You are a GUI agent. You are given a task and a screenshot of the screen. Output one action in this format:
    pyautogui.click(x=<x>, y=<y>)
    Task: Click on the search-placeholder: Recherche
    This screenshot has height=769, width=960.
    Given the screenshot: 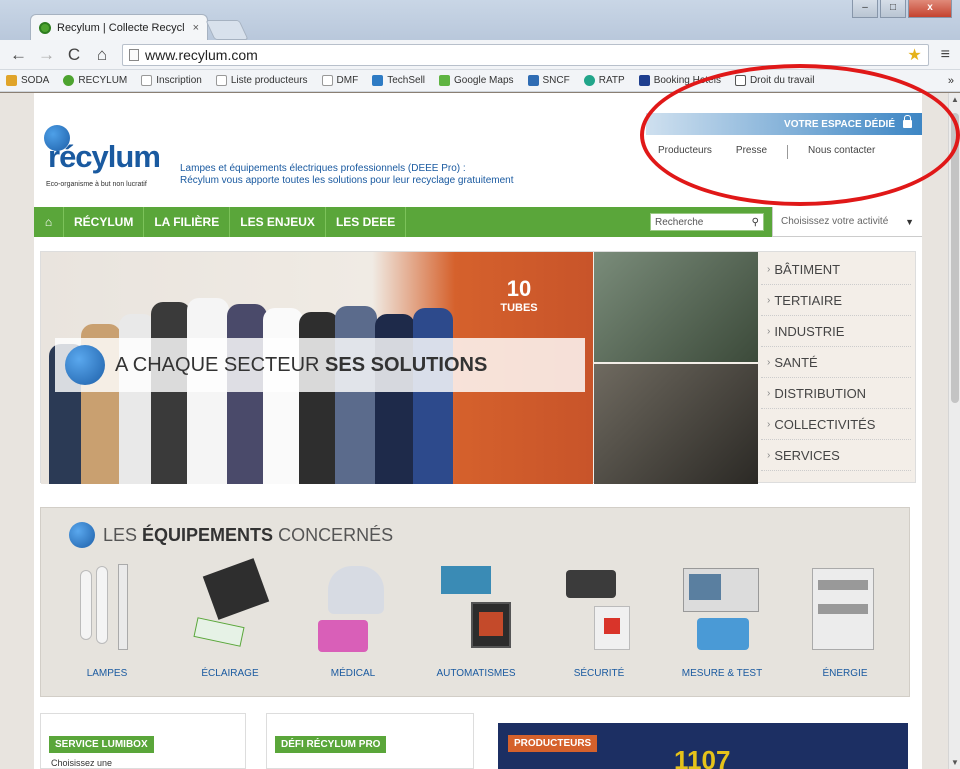 What is the action you would take?
    pyautogui.click(x=679, y=222)
    